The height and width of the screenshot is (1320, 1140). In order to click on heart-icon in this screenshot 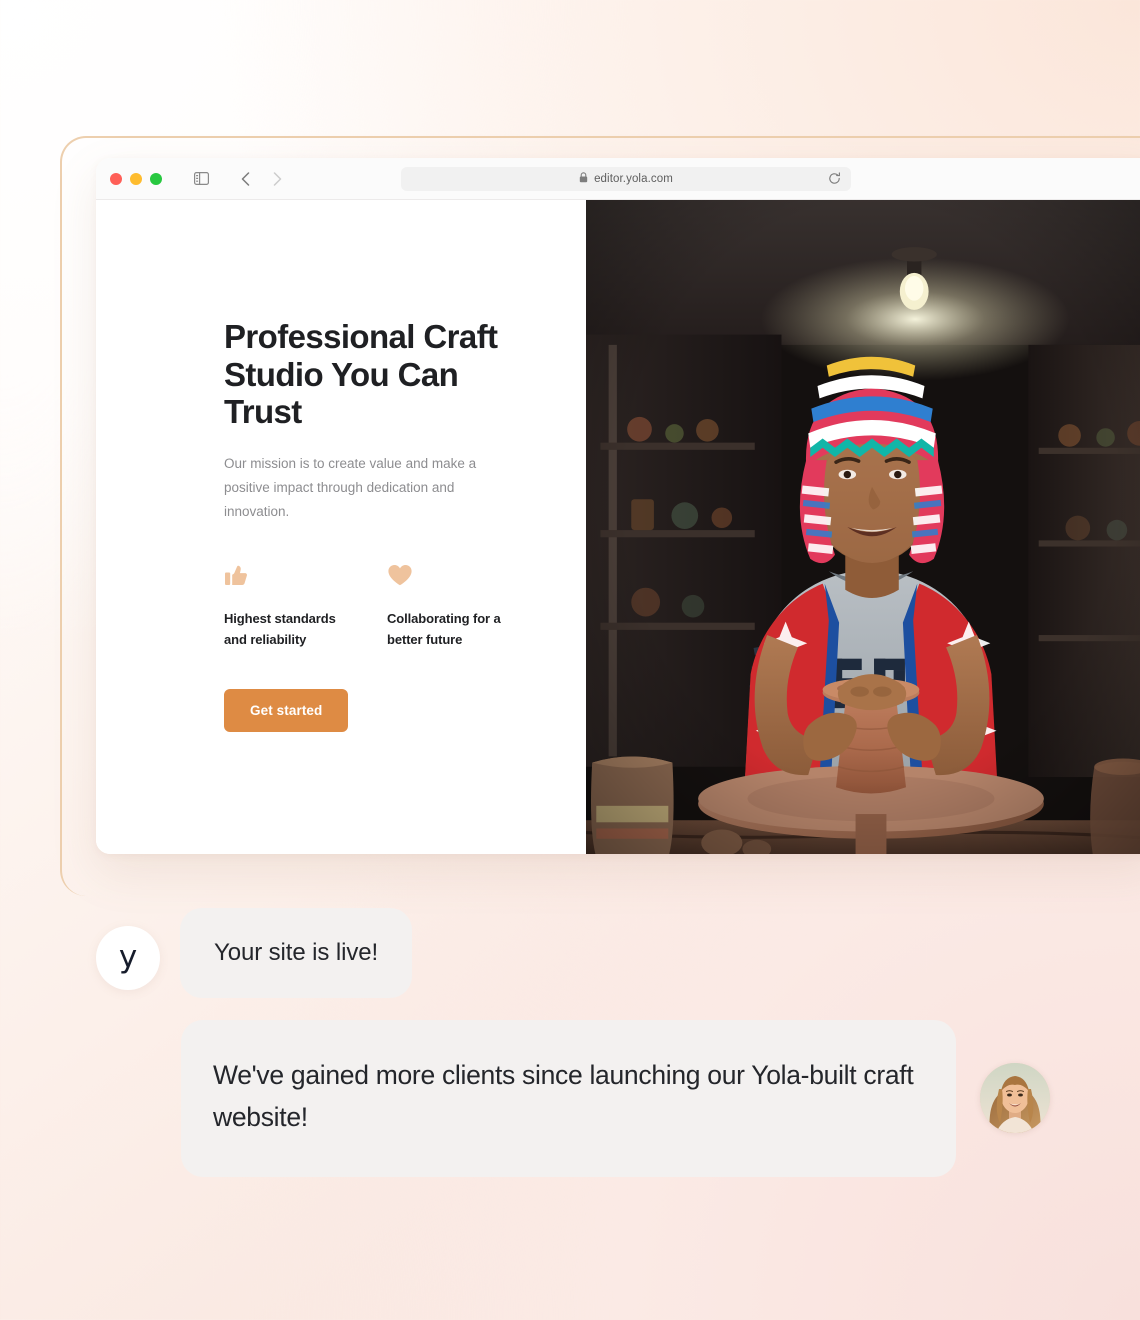, I will do `click(453, 575)`.